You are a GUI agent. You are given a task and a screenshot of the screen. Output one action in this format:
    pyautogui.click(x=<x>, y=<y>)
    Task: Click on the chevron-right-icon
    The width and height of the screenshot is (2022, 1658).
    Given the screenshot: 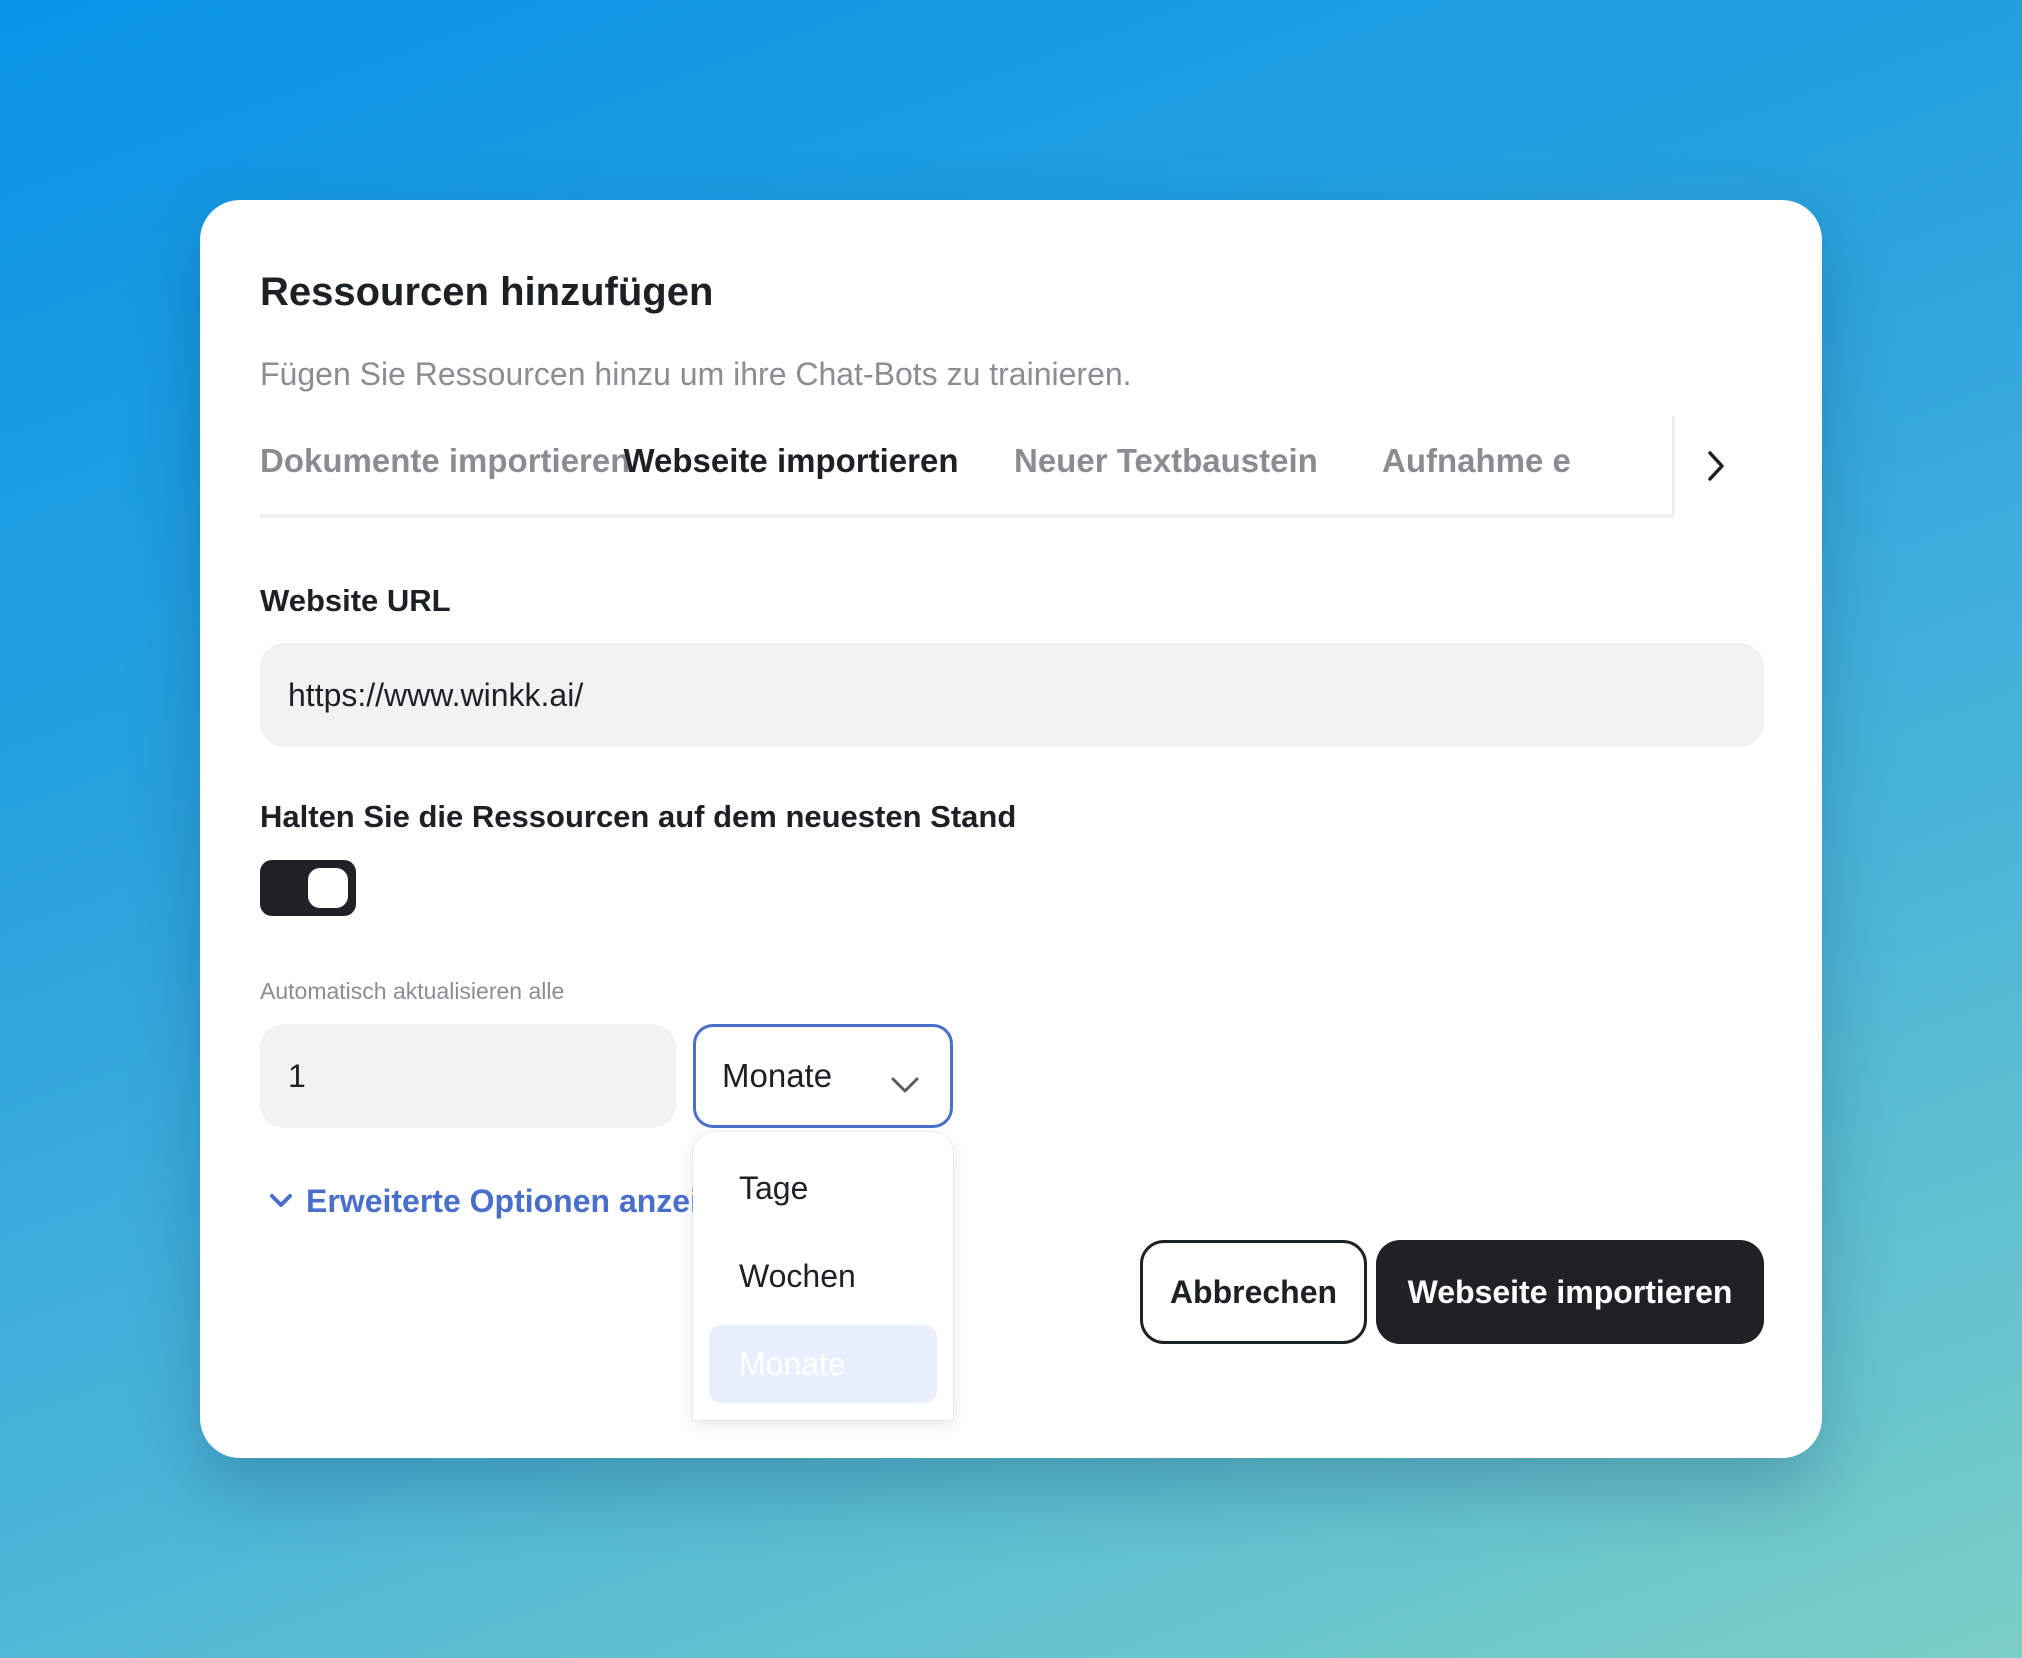 What is the action you would take?
    pyautogui.click(x=1716, y=468)
    